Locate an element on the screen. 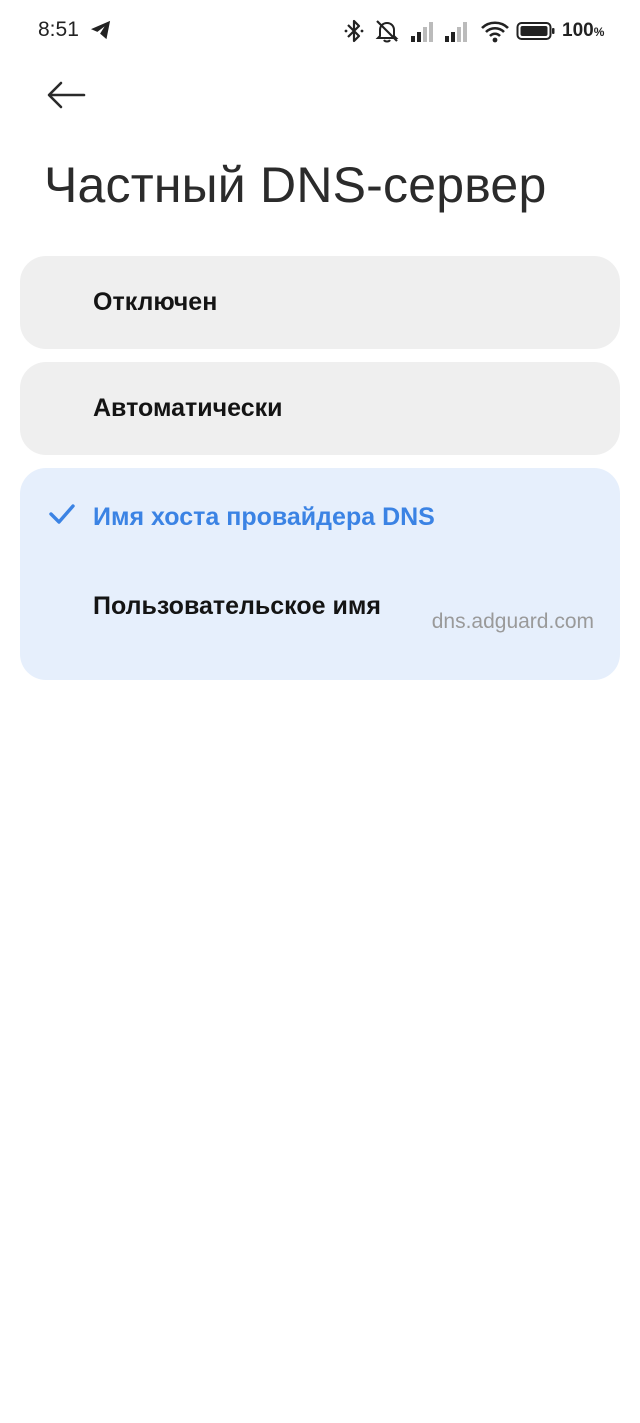 Image resolution: width=640 pixels, height=1423 pixels. mute-icon is located at coordinates (387, 31).